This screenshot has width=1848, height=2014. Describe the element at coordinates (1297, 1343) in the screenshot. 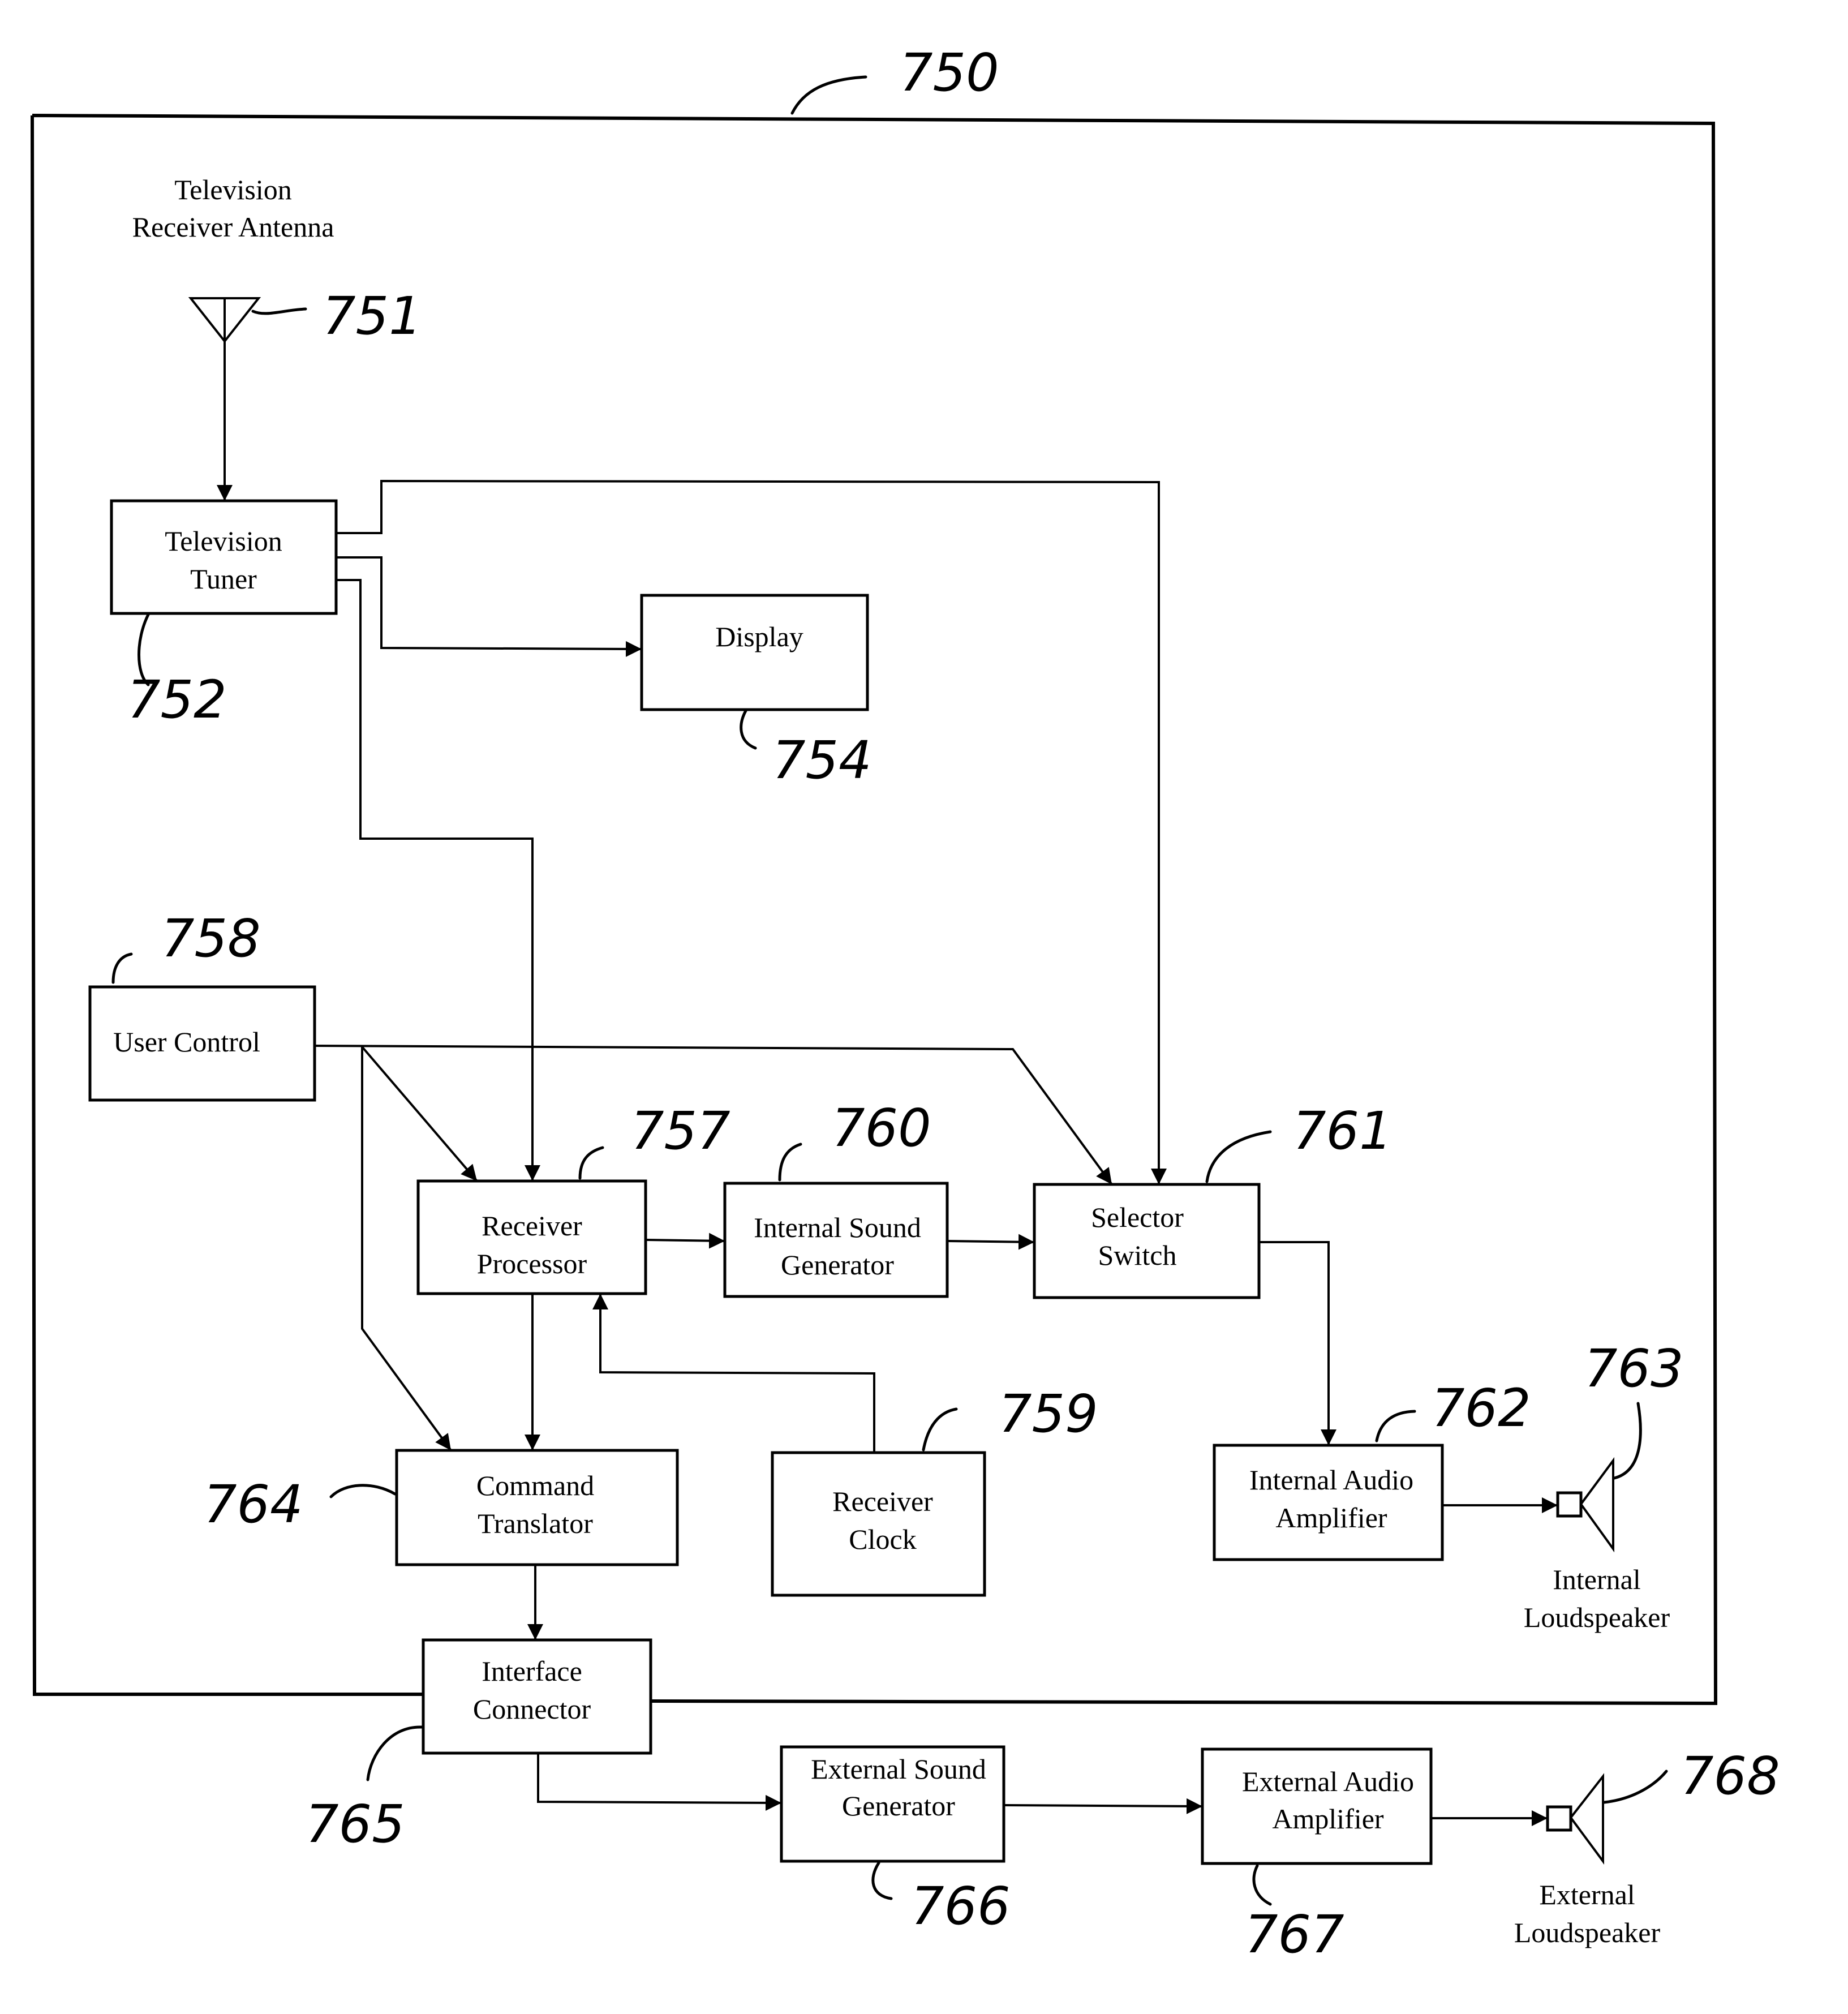

I see `wire-selector-to-iaa` at that location.